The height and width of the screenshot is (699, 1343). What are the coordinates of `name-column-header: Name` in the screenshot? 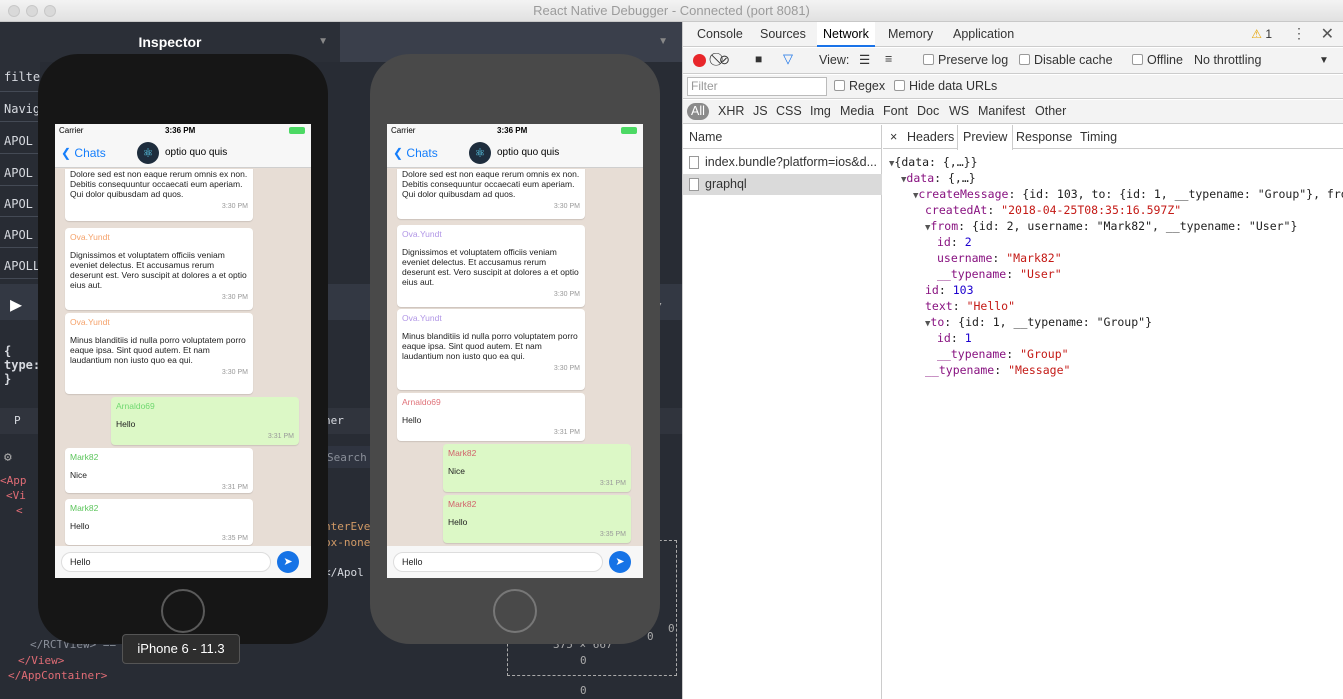 It's located at (782, 137).